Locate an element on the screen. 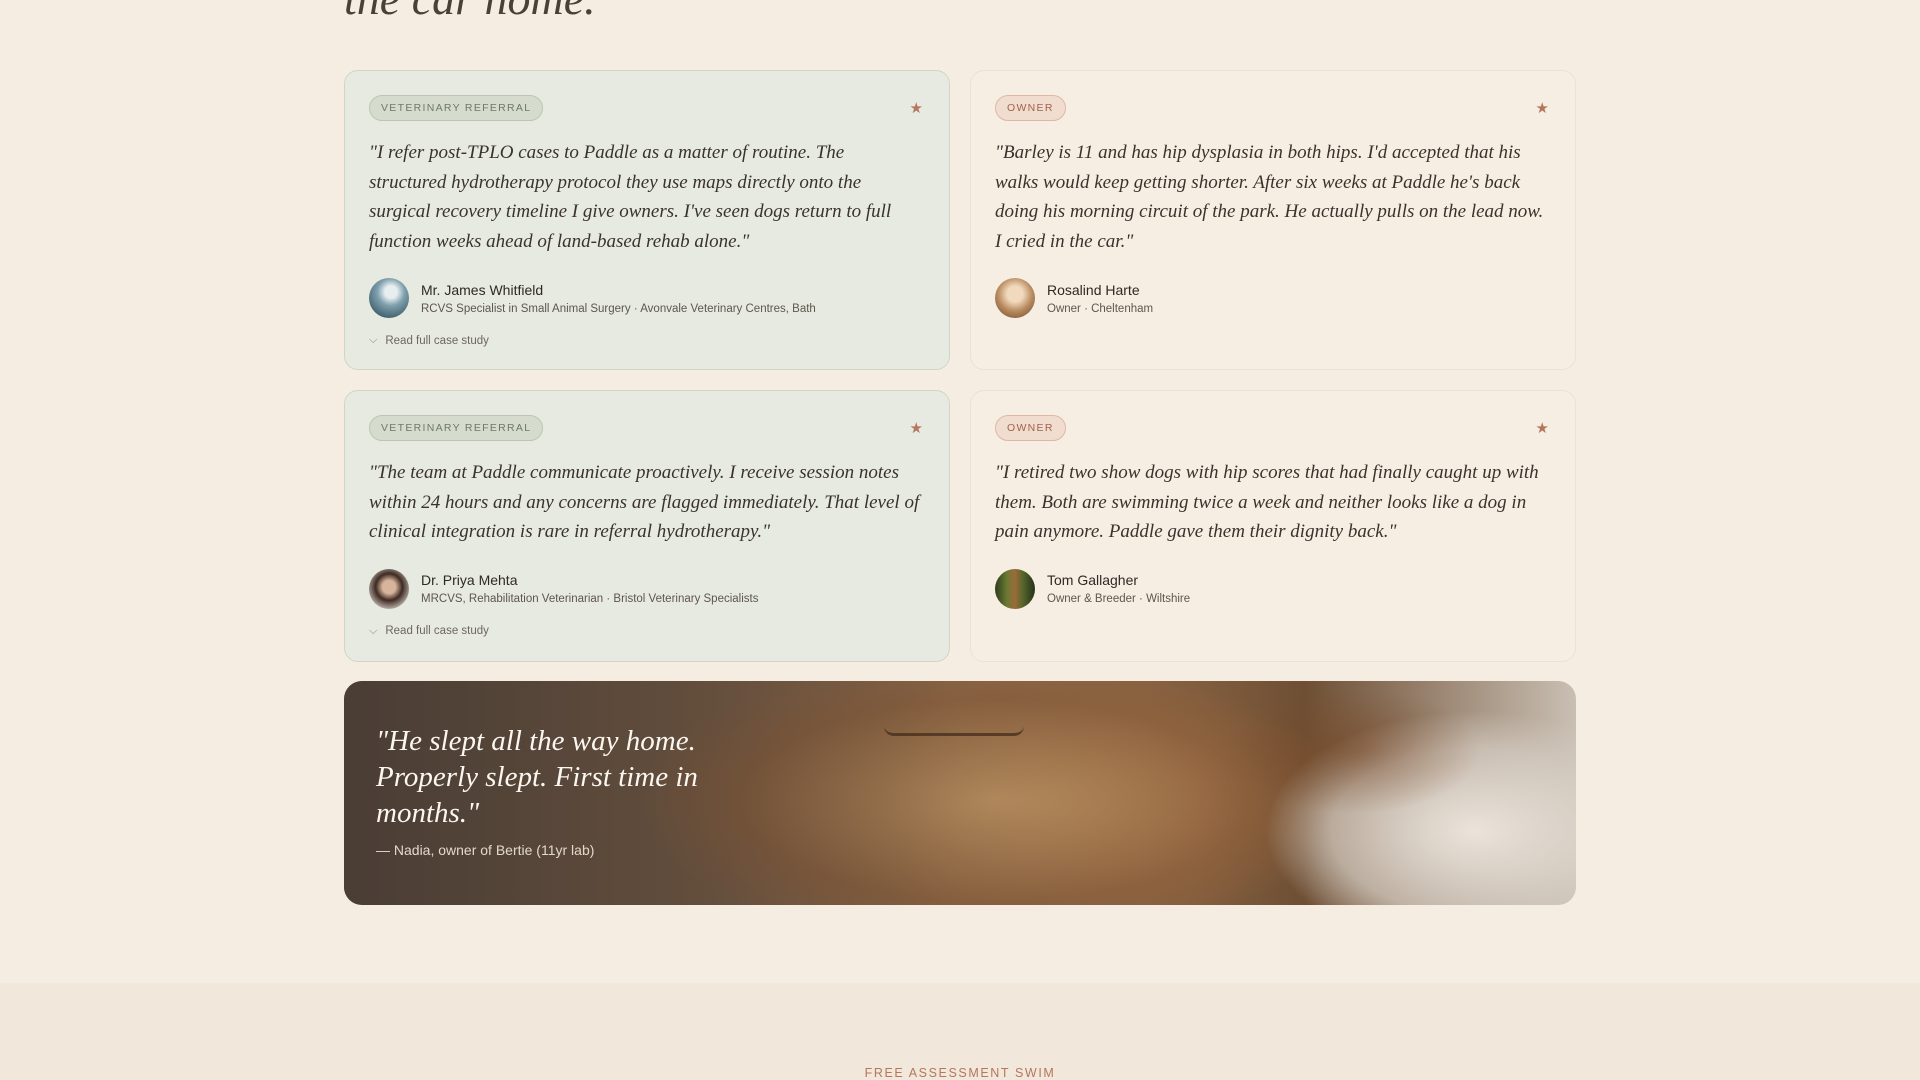  author-name: Rosalind Harte is located at coordinates (1093, 289).